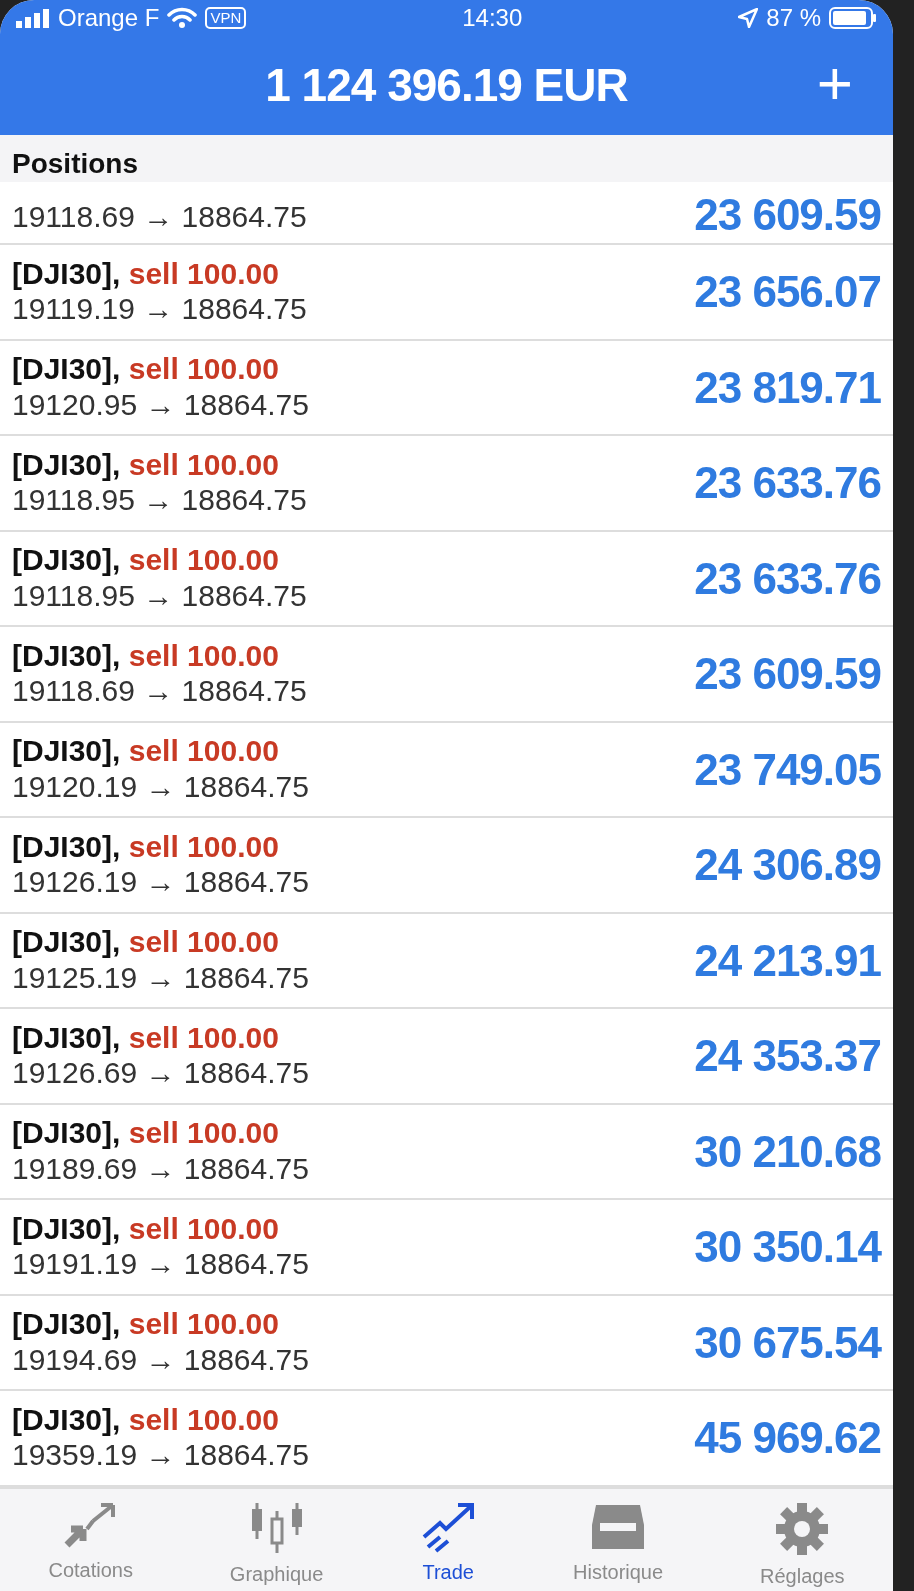  I want to click on battery-icon, so click(853, 18).